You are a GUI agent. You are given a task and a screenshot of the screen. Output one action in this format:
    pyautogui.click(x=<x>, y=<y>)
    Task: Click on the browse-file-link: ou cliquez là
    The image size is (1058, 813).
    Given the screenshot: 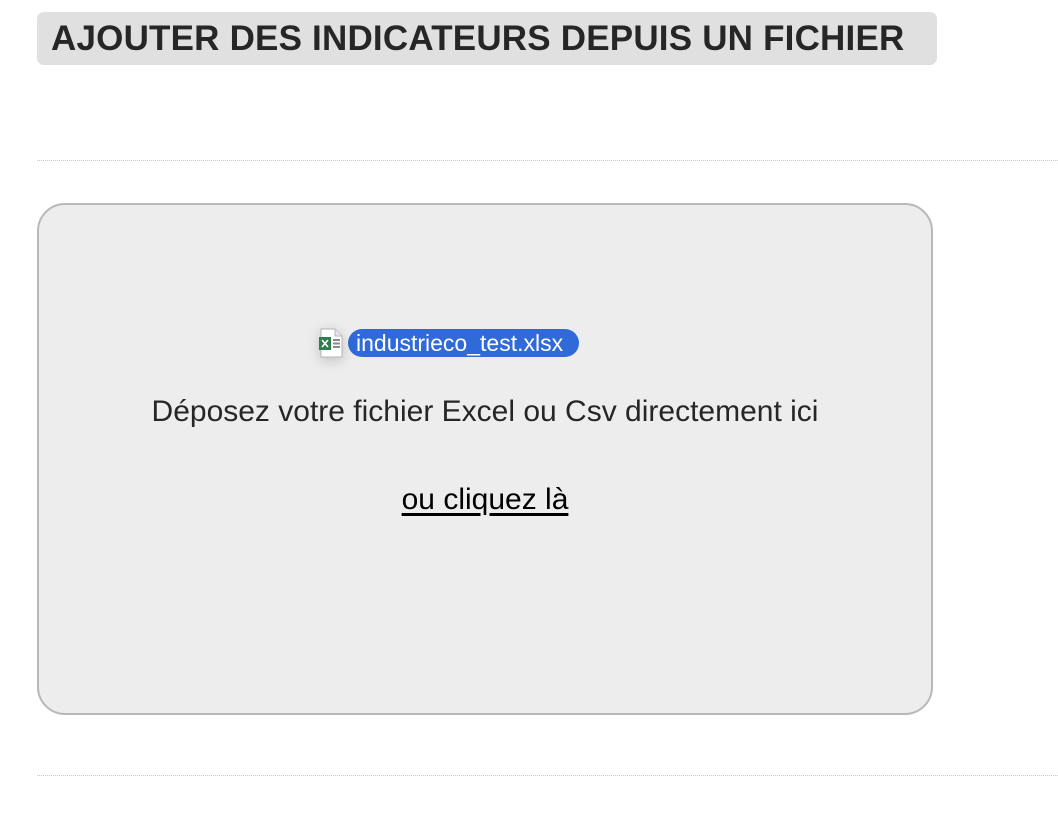 What is the action you would take?
    pyautogui.click(x=485, y=499)
    